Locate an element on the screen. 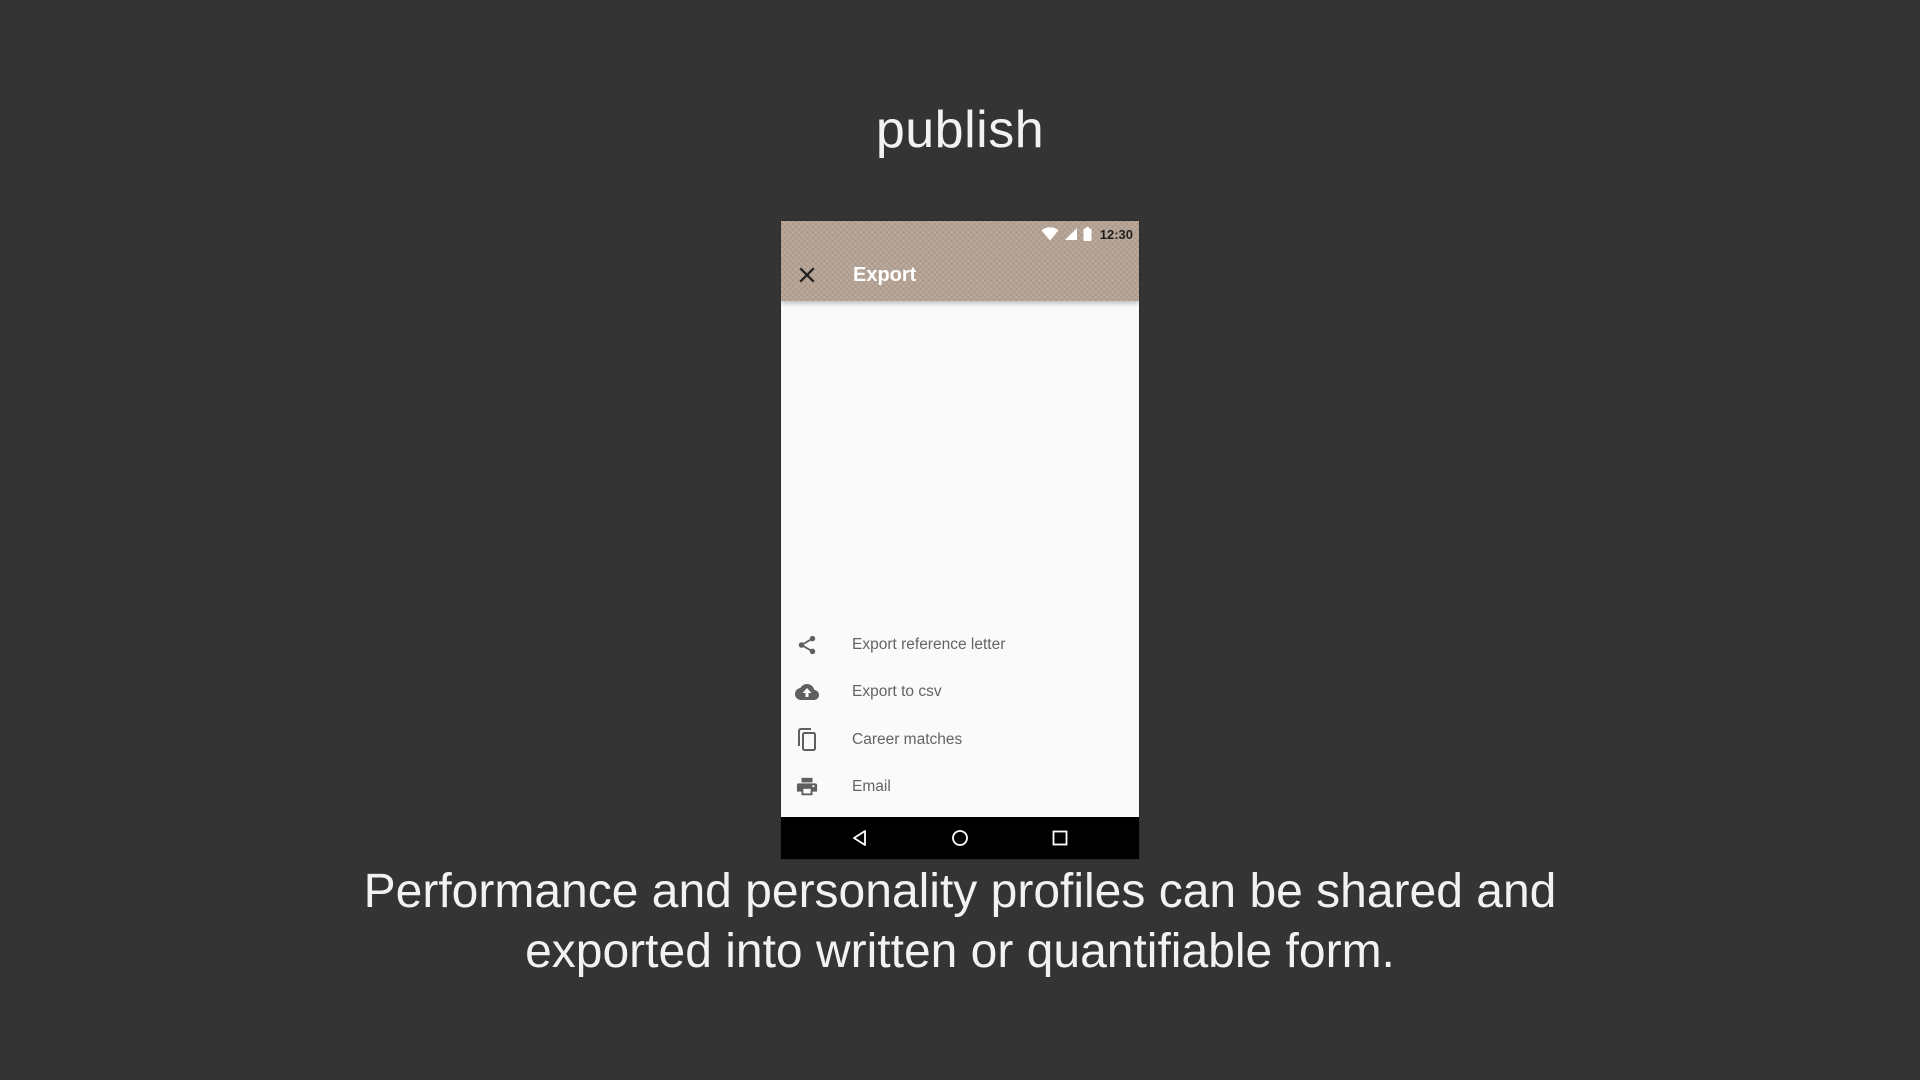  close-button is located at coordinates (807, 275).